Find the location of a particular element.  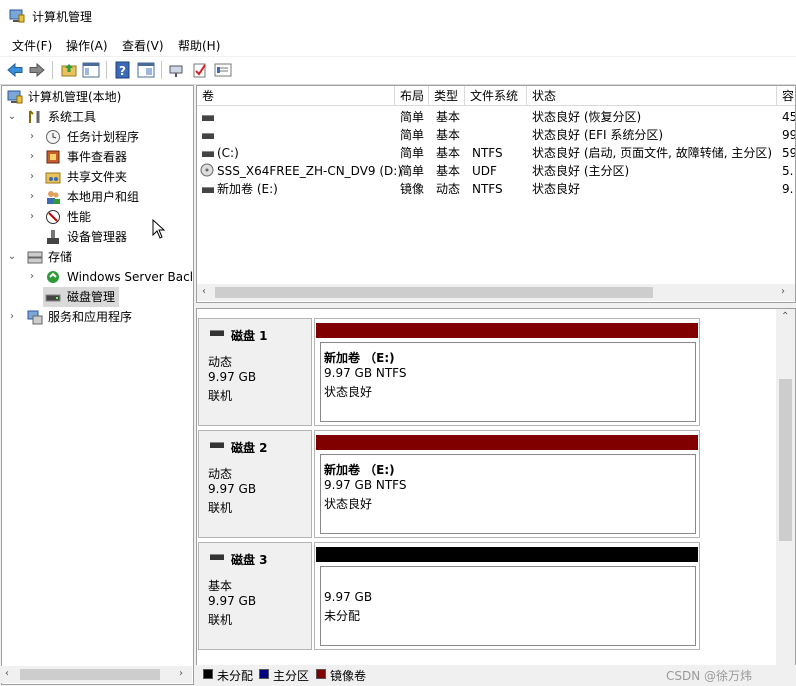

cd-drive-icon is located at coordinates (207, 171).